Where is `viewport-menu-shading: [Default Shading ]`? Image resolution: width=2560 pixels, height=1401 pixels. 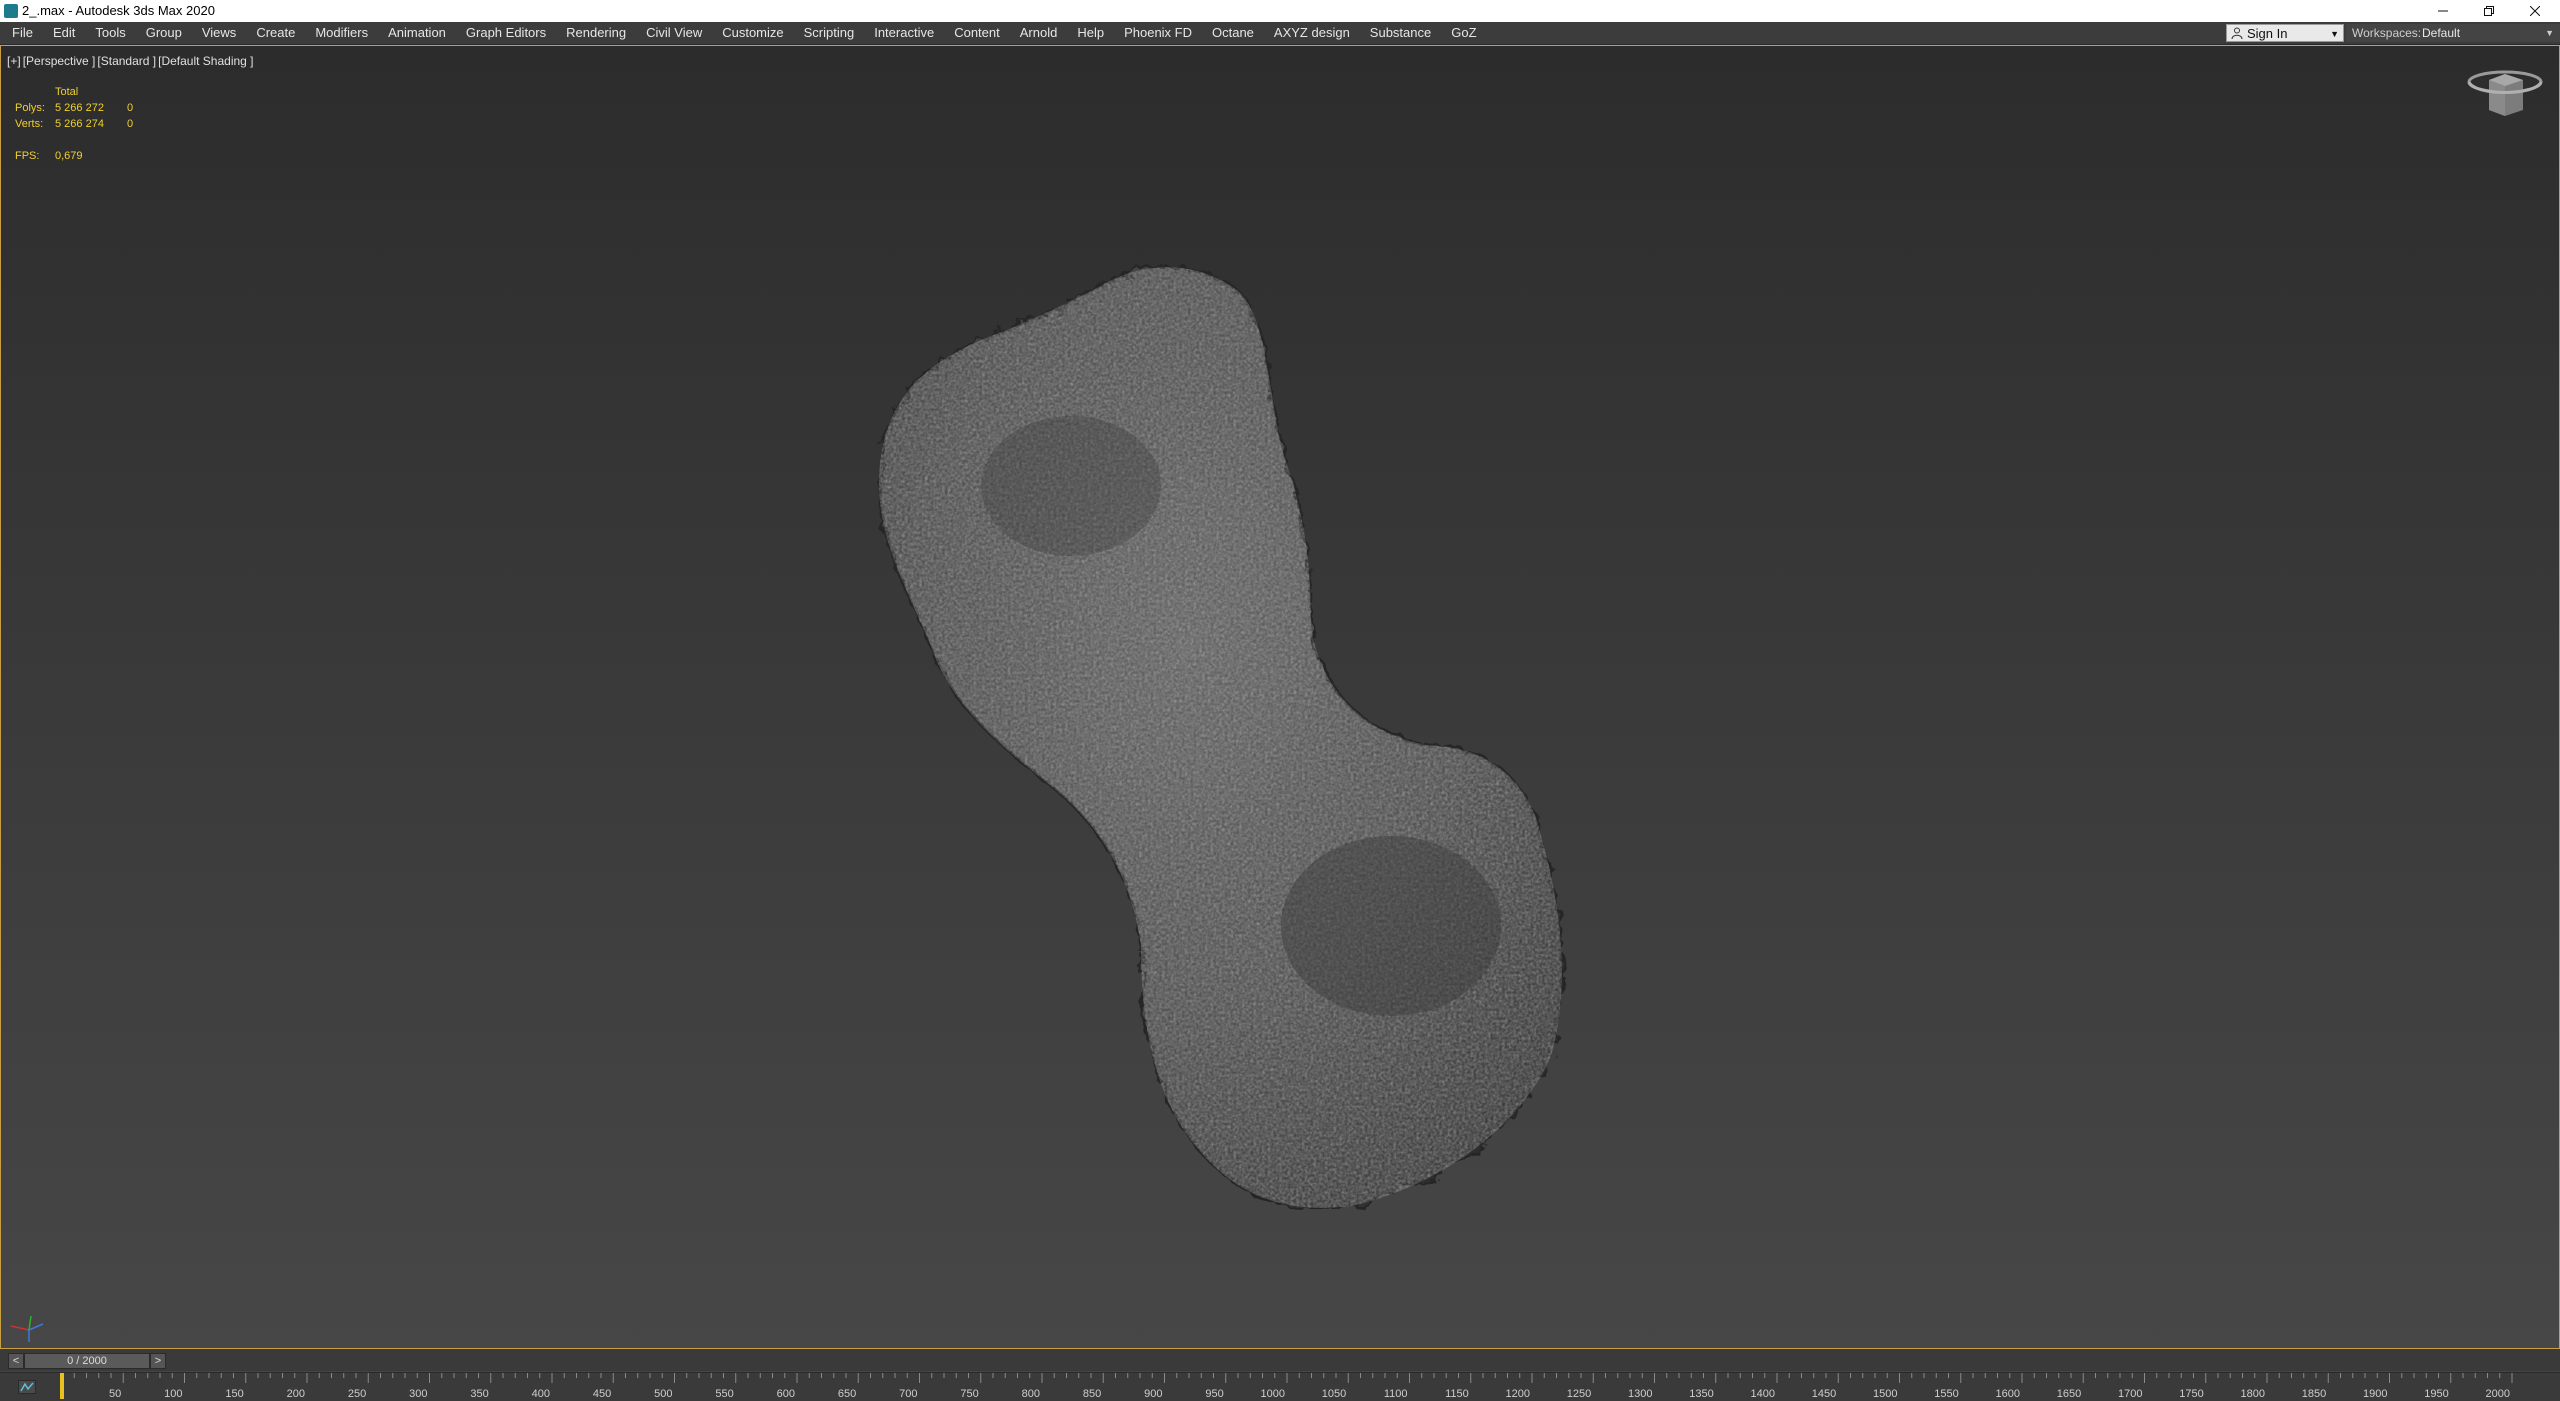
viewport-menu-shading: [Default Shading ] is located at coordinates (205, 61).